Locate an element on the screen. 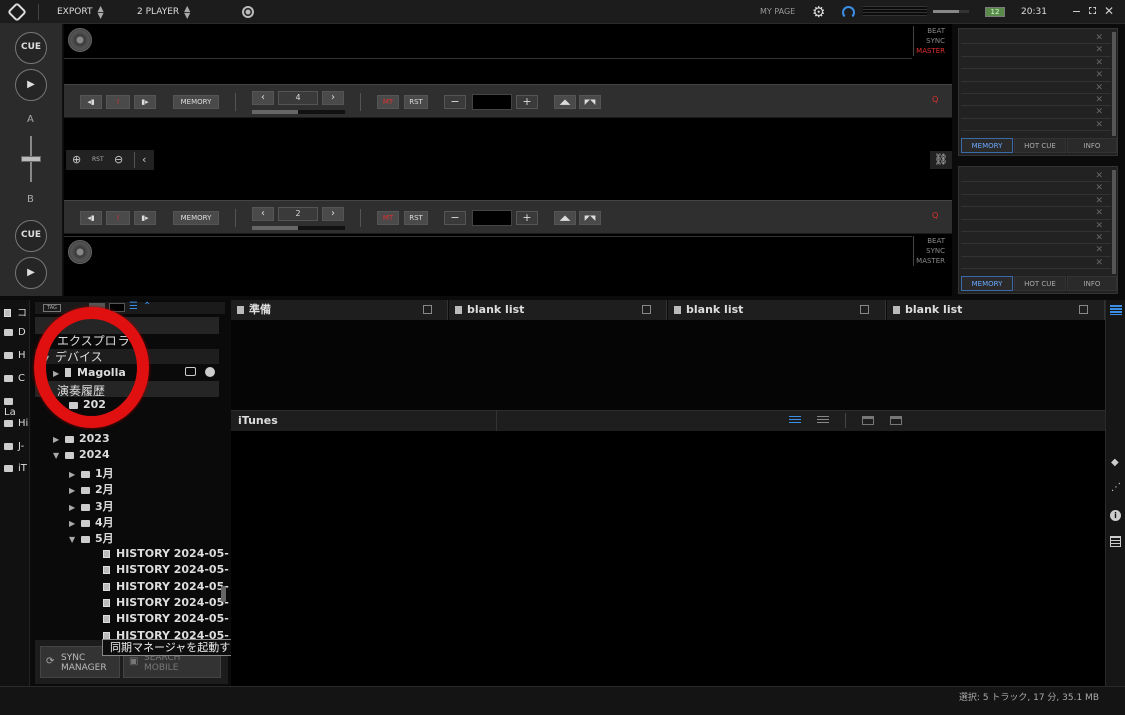  hot-cue-tab: HOT CUE is located at coordinates (1040, 283).